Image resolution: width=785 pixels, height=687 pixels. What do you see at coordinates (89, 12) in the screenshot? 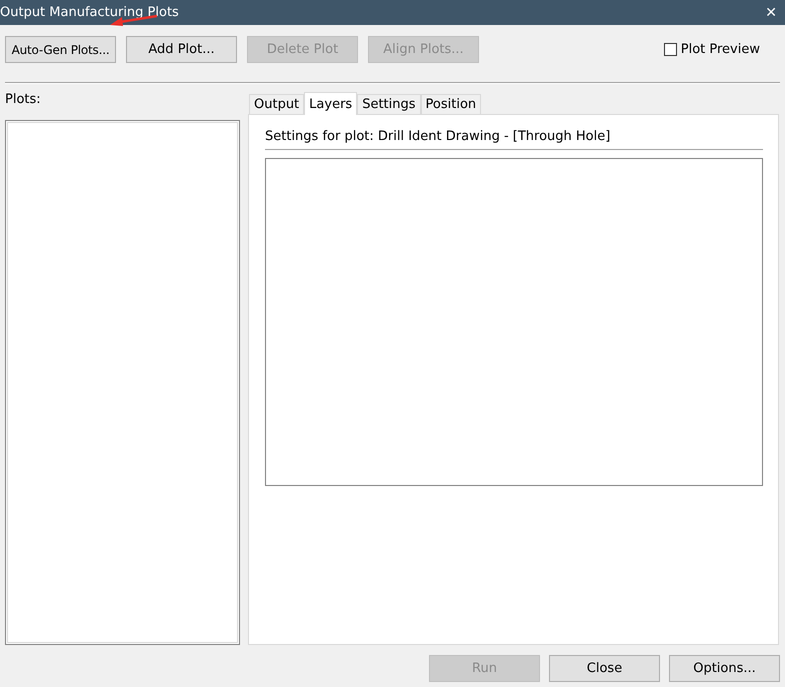
I see `window-title: Output Manufacturing Plots` at bounding box center [89, 12].